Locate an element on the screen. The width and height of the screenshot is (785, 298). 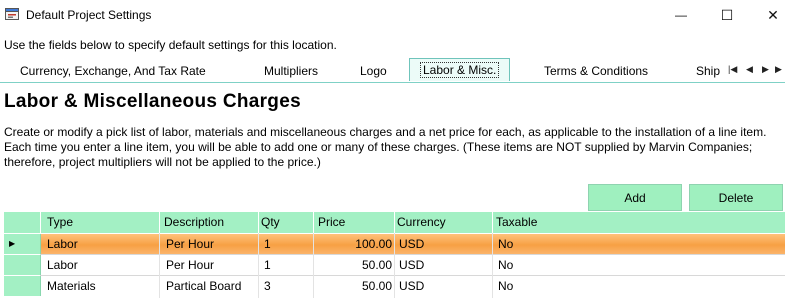
tab-label: Currency, Exchange, And Tax Rate is located at coordinates (113, 71).